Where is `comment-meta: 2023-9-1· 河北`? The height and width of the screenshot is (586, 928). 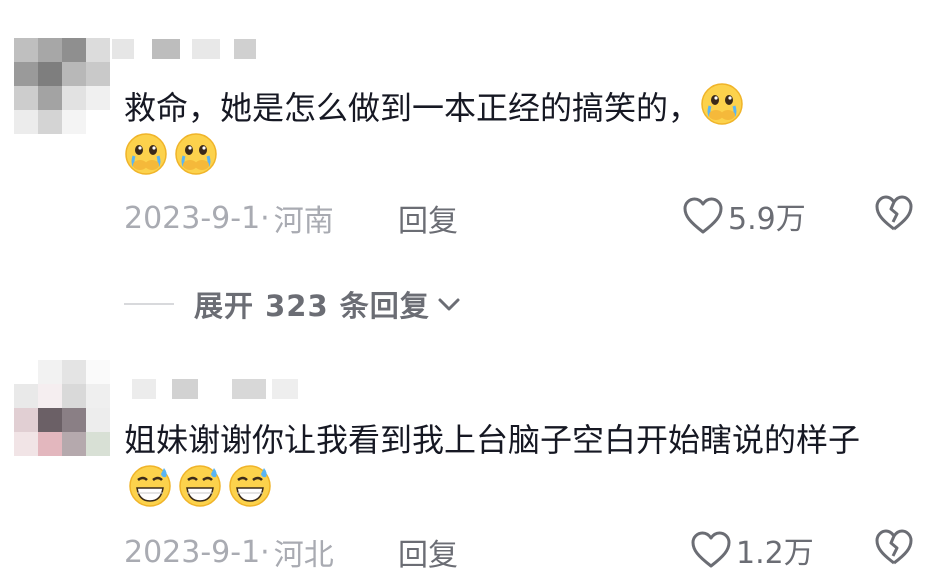 comment-meta: 2023-9-1· 河北 is located at coordinates (229, 552).